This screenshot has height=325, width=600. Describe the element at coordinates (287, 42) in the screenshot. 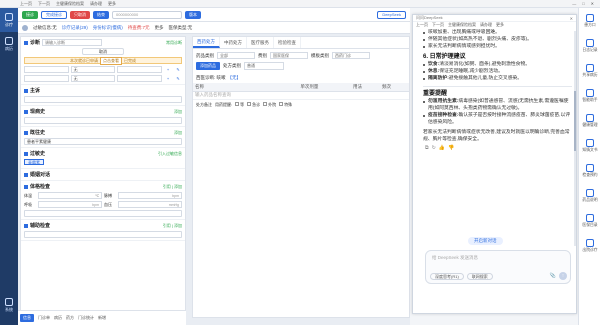

I see `tab-lab-exam: 检验检查` at that location.